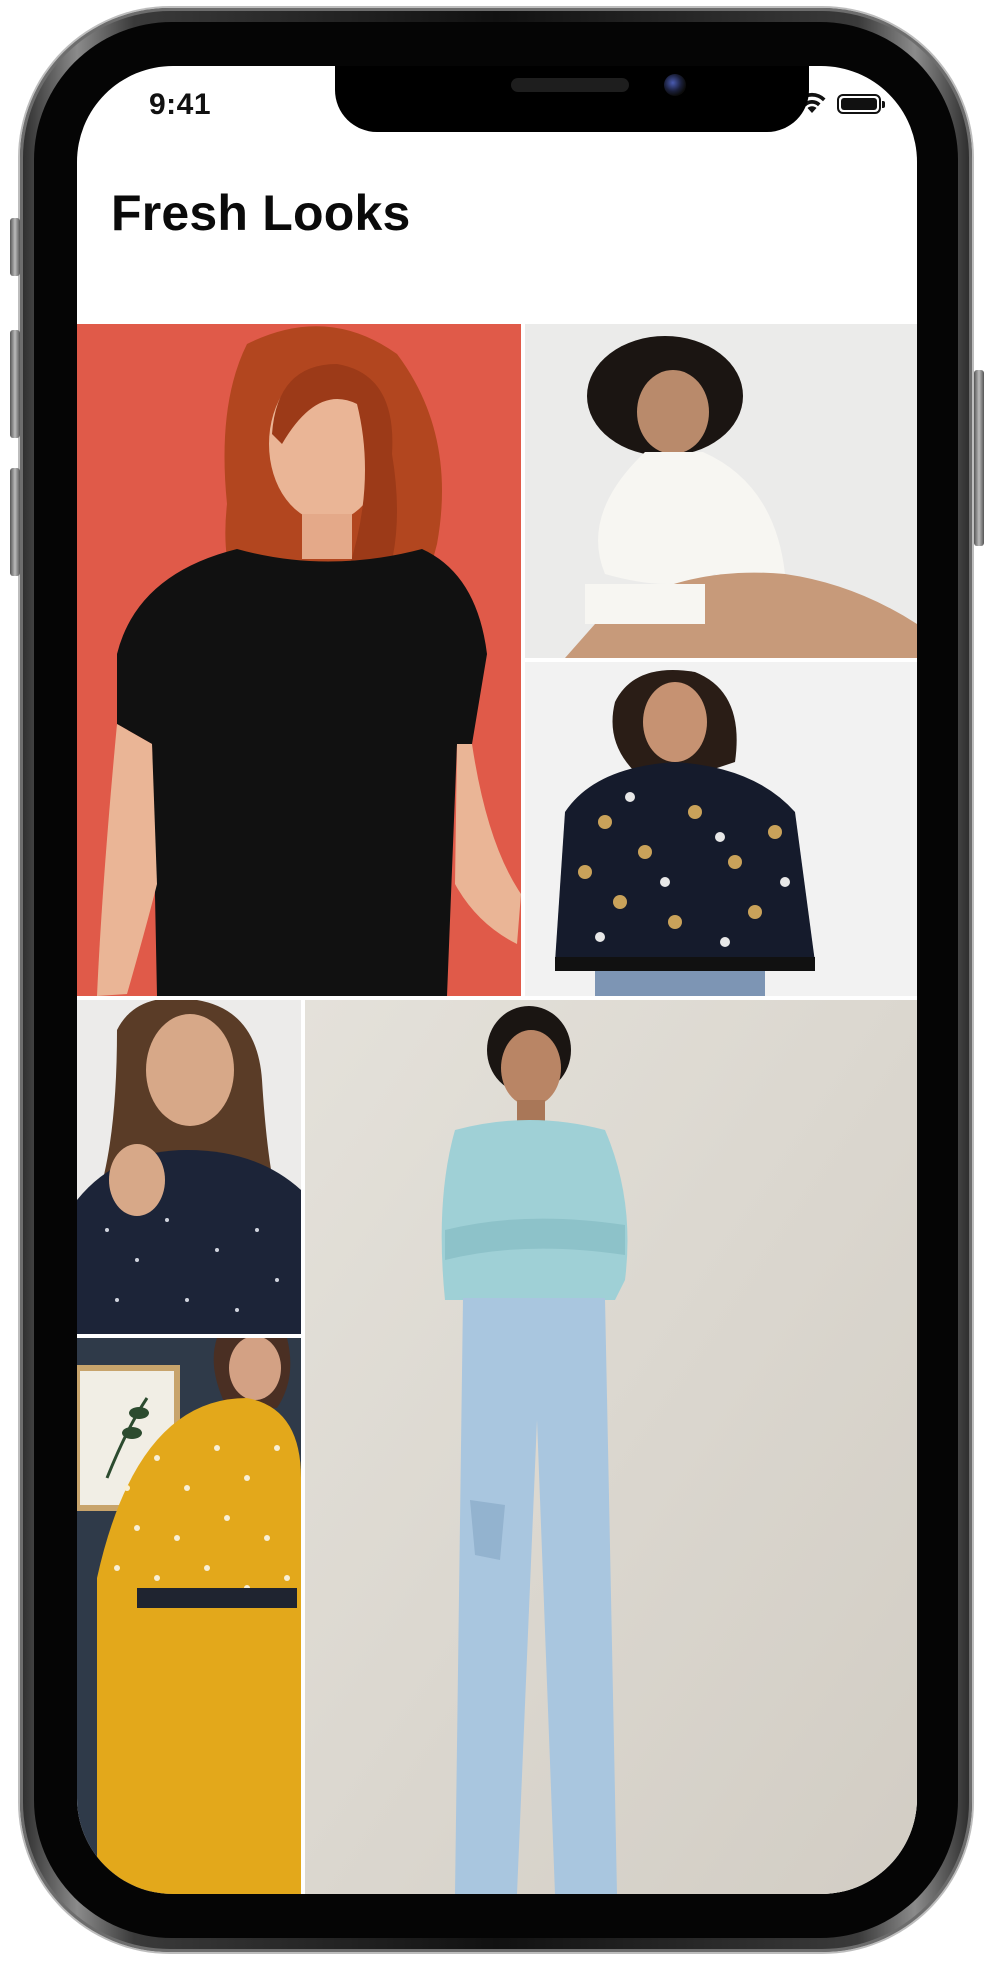  I want to click on page-title: Fresh Looks, so click(261, 213).